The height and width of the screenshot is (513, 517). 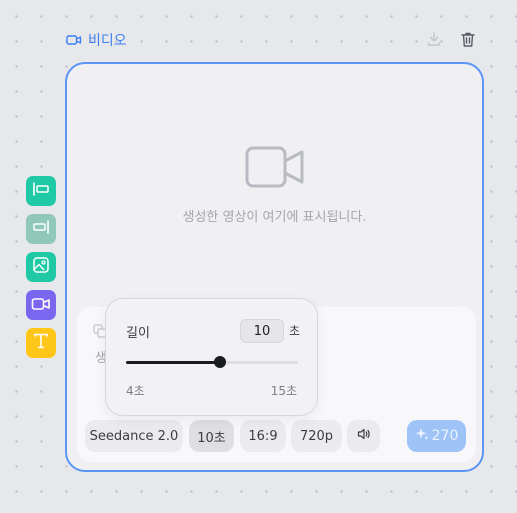 I want to click on length-input: 10, so click(x=262, y=331).